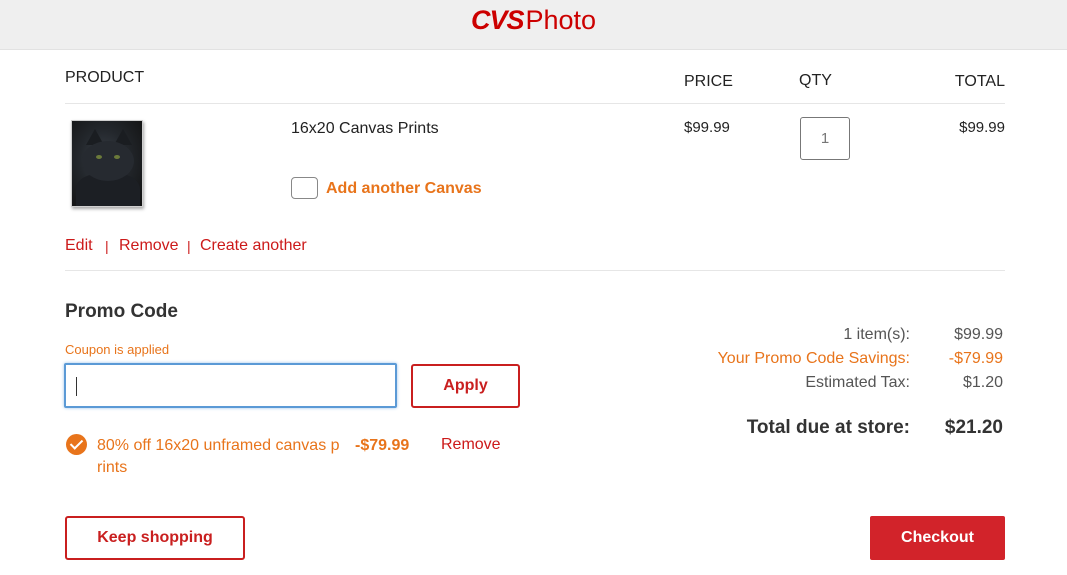  Describe the element at coordinates (561, 20) in the screenshot. I see `logo-product: Photo` at that location.